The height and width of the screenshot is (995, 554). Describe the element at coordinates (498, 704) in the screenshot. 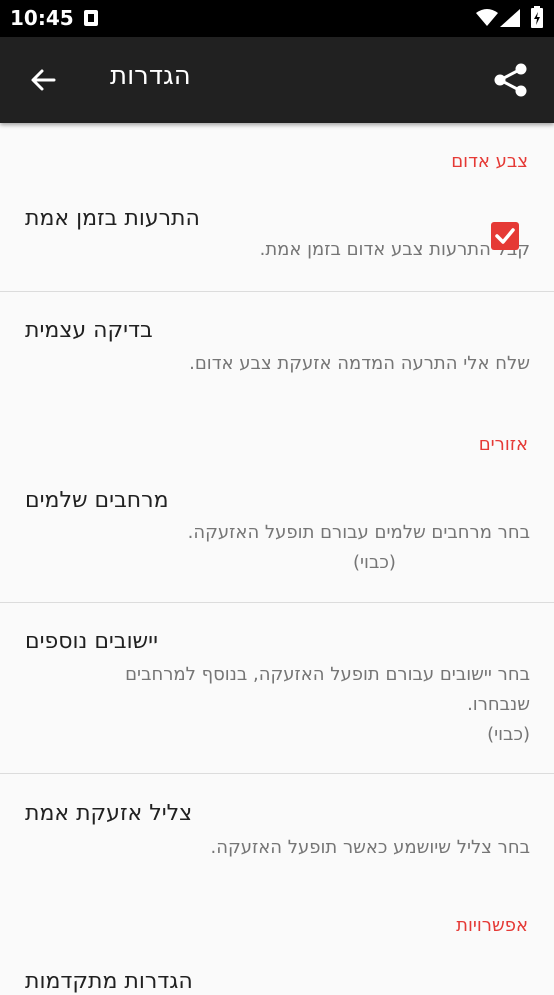

I see `pref-summary-cont: שנבחרו.` at that location.